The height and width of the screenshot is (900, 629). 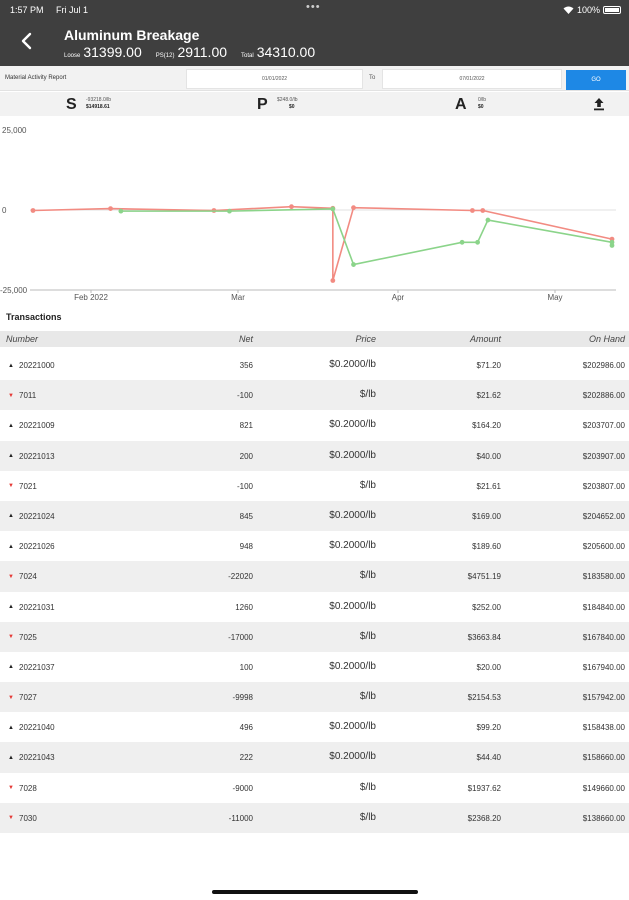 I want to click on cell-amount: $2154.53, so click(x=484, y=698).